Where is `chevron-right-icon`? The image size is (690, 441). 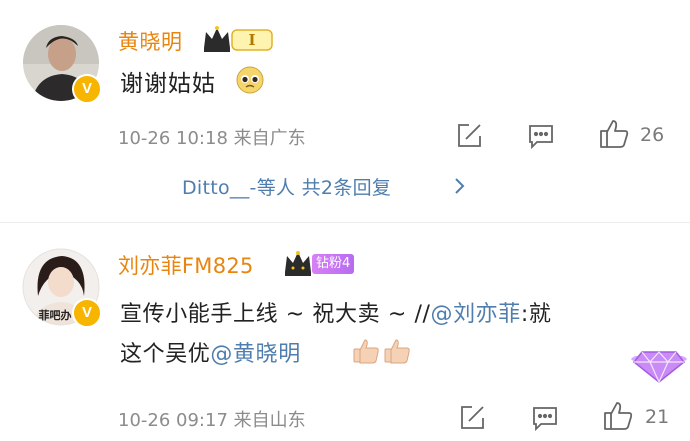 chevron-right-icon is located at coordinates (459, 188).